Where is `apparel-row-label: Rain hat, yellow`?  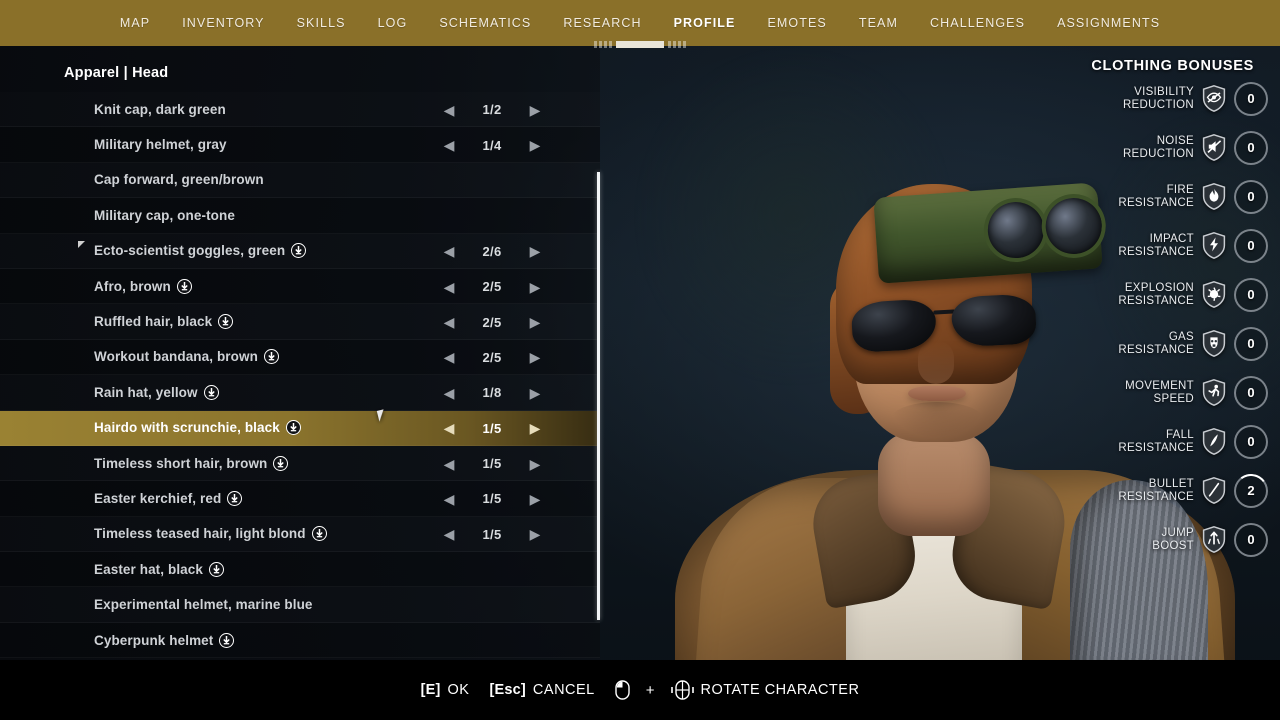
apparel-row-label: Rain hat, yellow is located at coordinates (156, 392).